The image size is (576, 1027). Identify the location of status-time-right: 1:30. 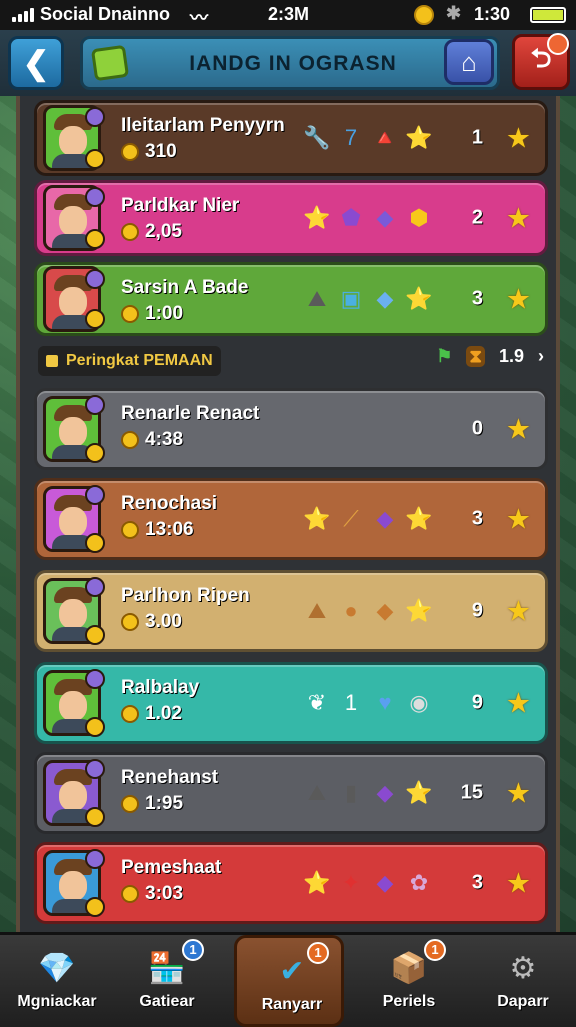
(492, 14).